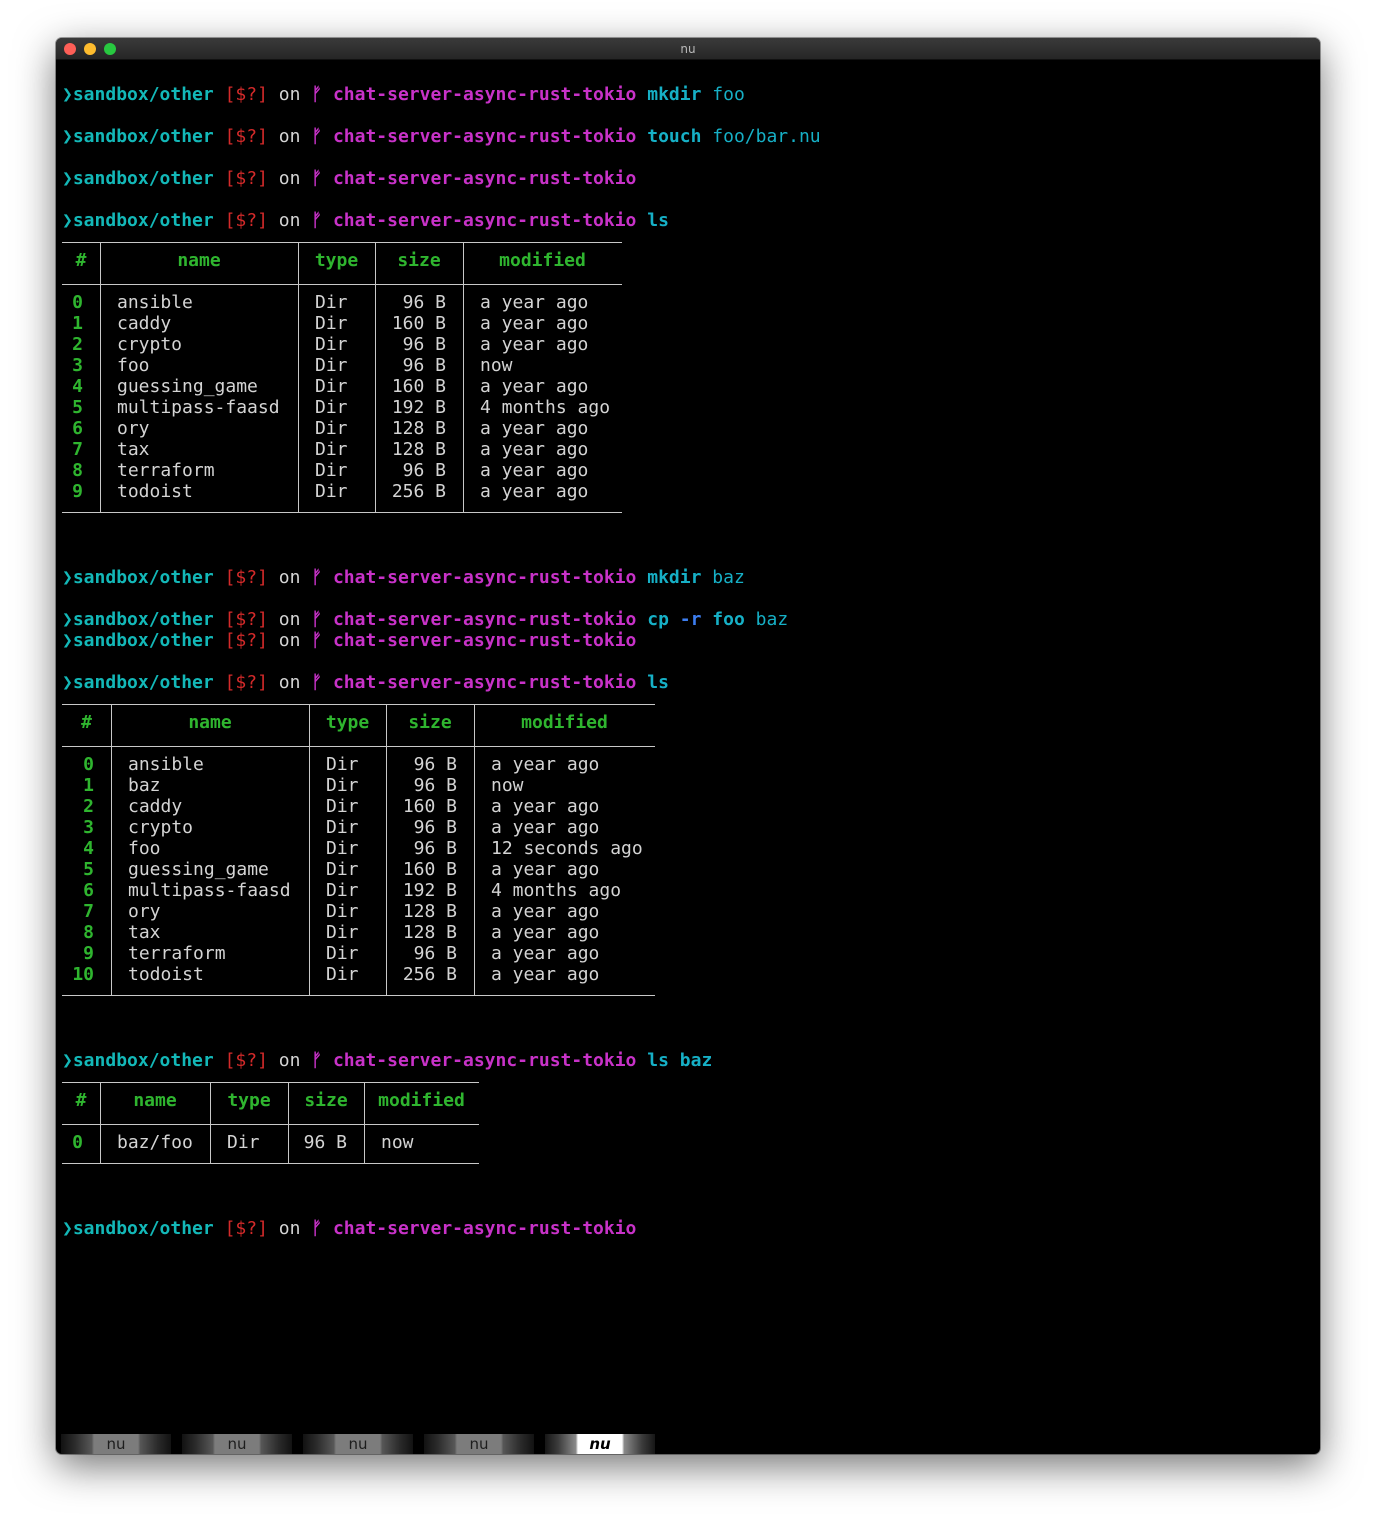  I want to click on tab-5: nu, so click(600, 1444).